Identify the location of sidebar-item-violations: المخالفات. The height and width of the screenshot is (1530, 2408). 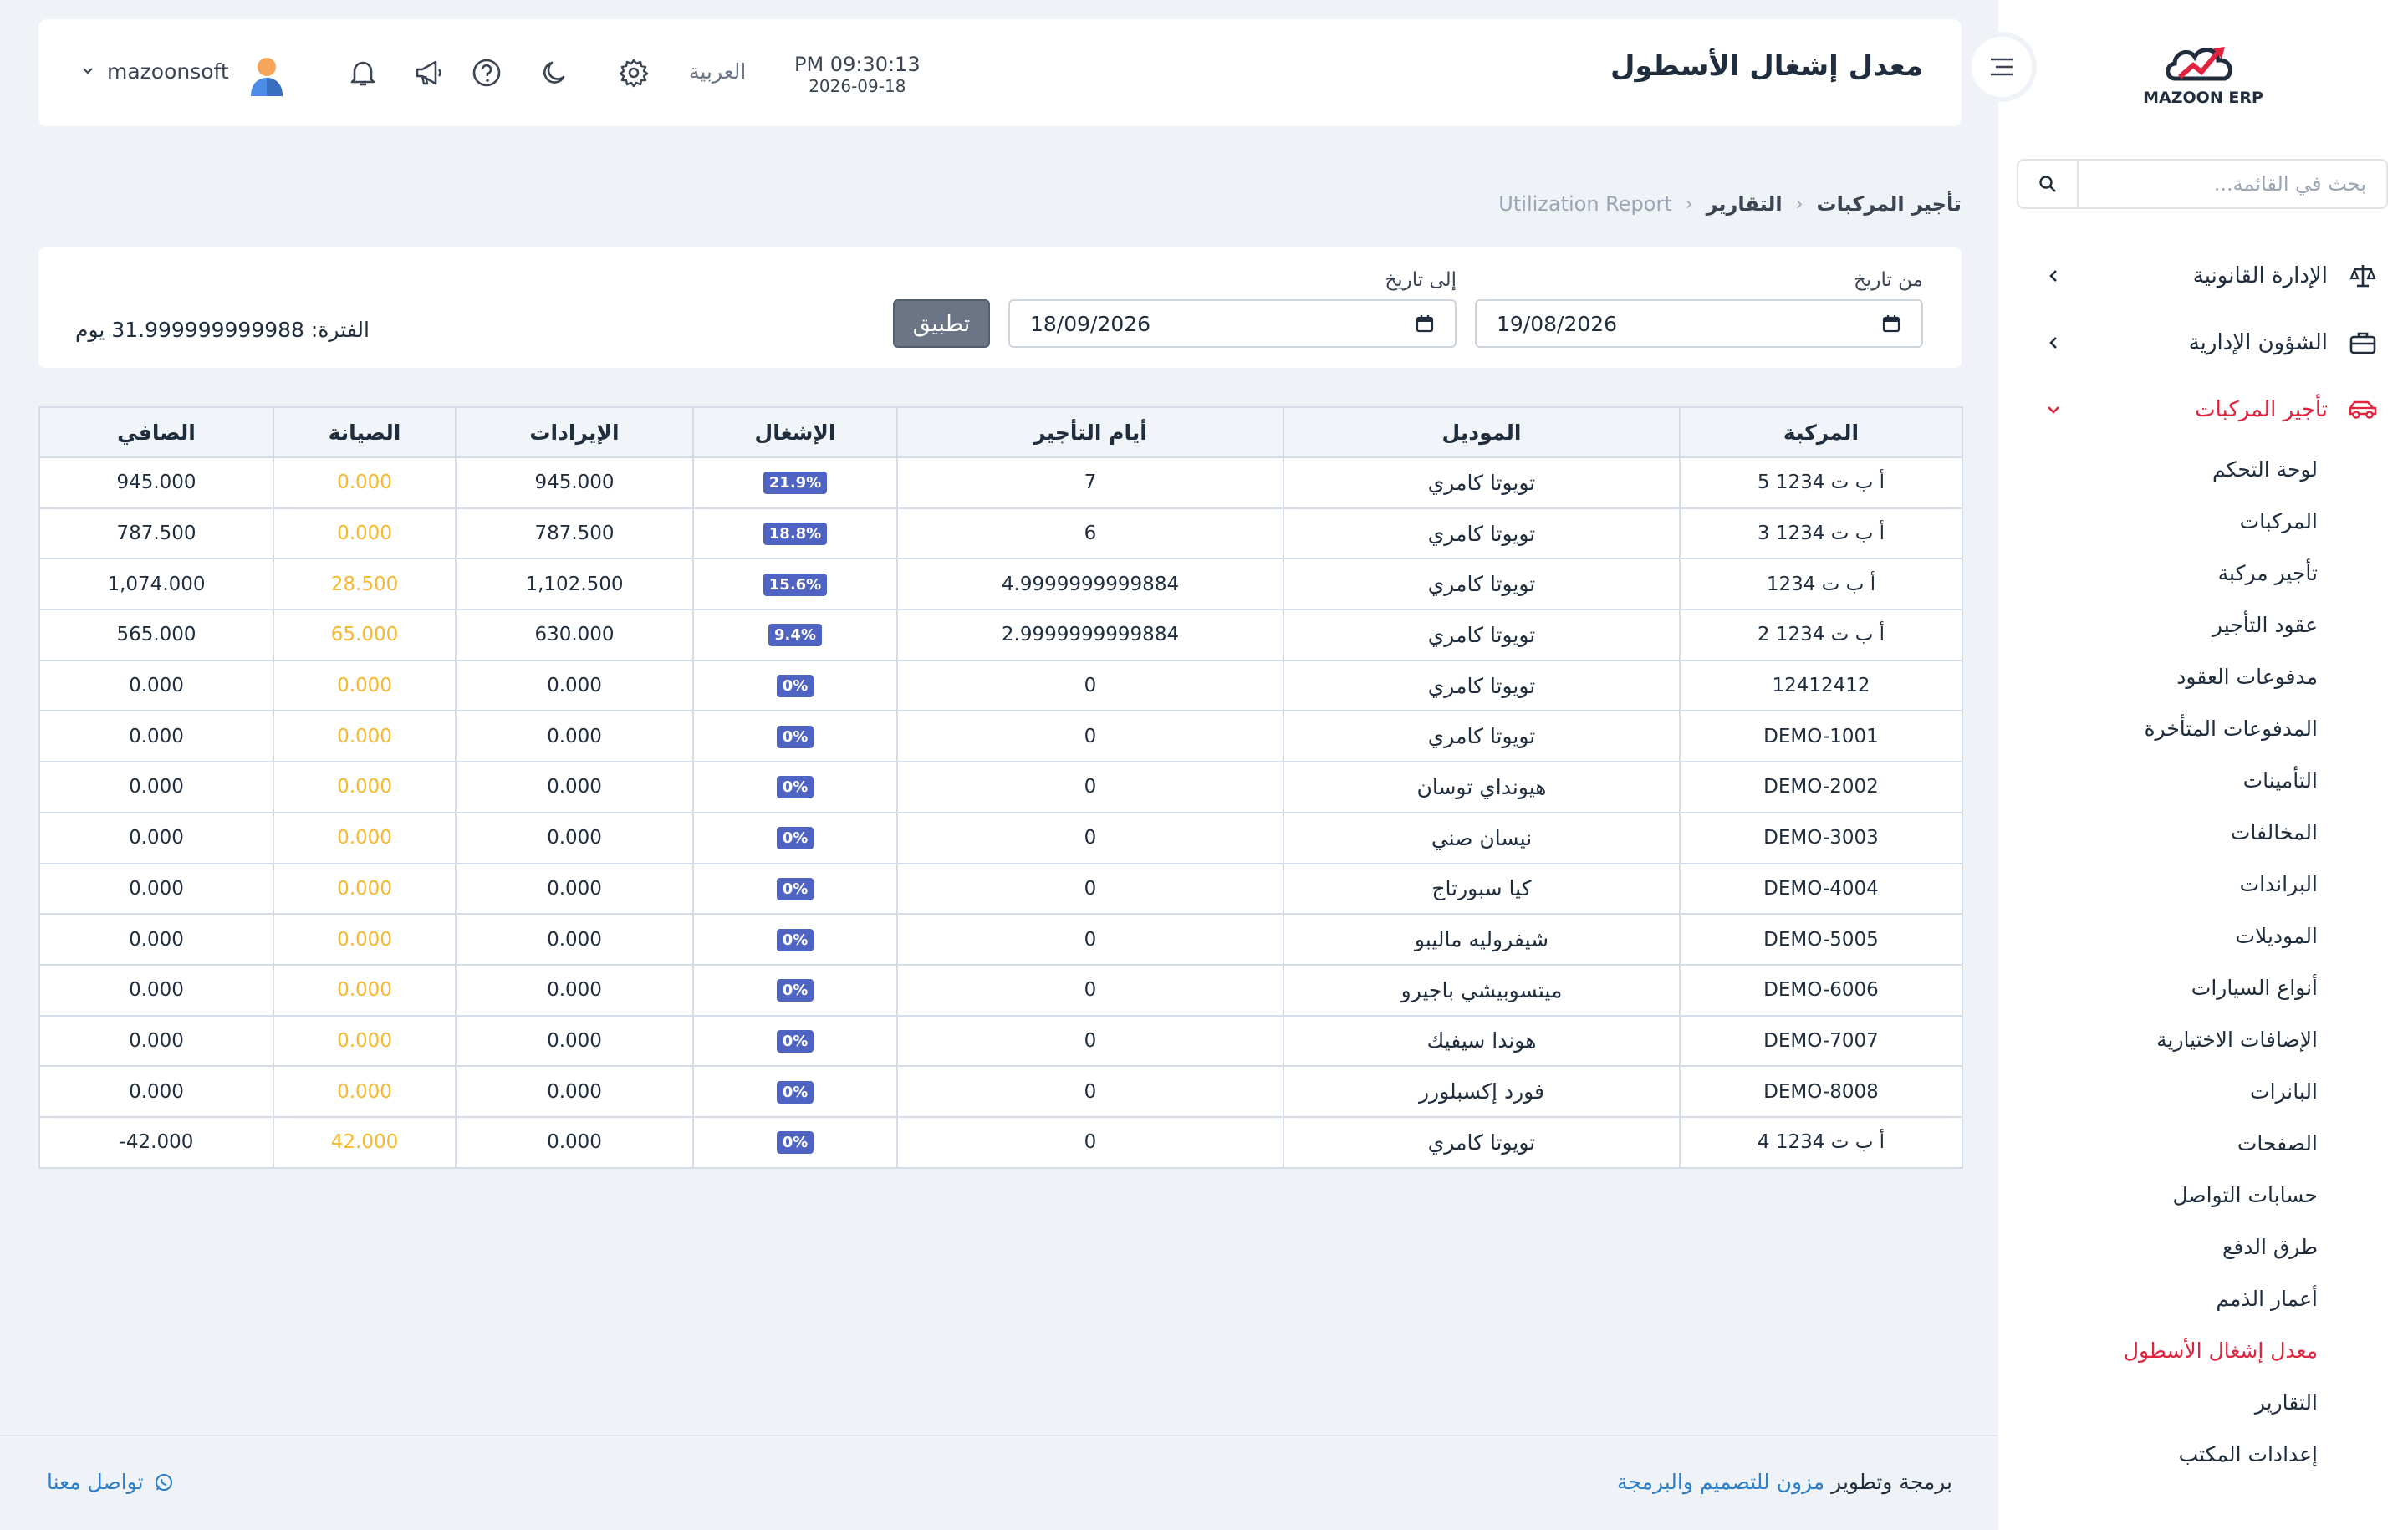
(2158, 832).